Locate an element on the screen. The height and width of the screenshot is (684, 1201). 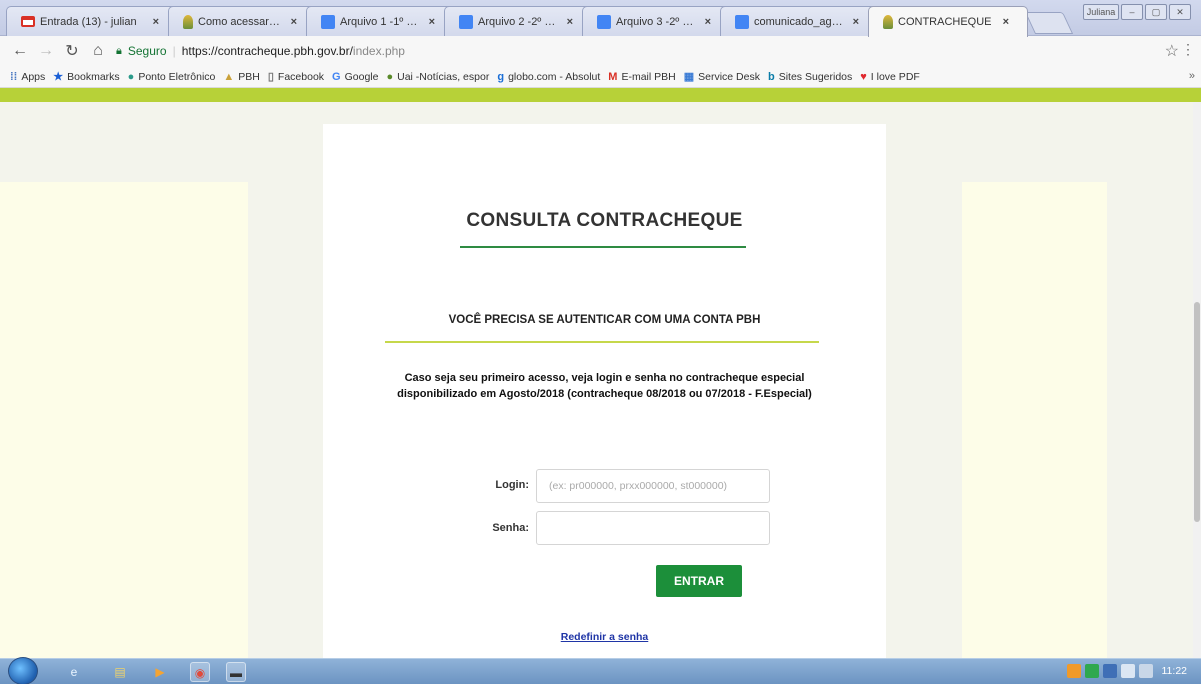
page-icon: ▯ is located at coordinates (270, 77).